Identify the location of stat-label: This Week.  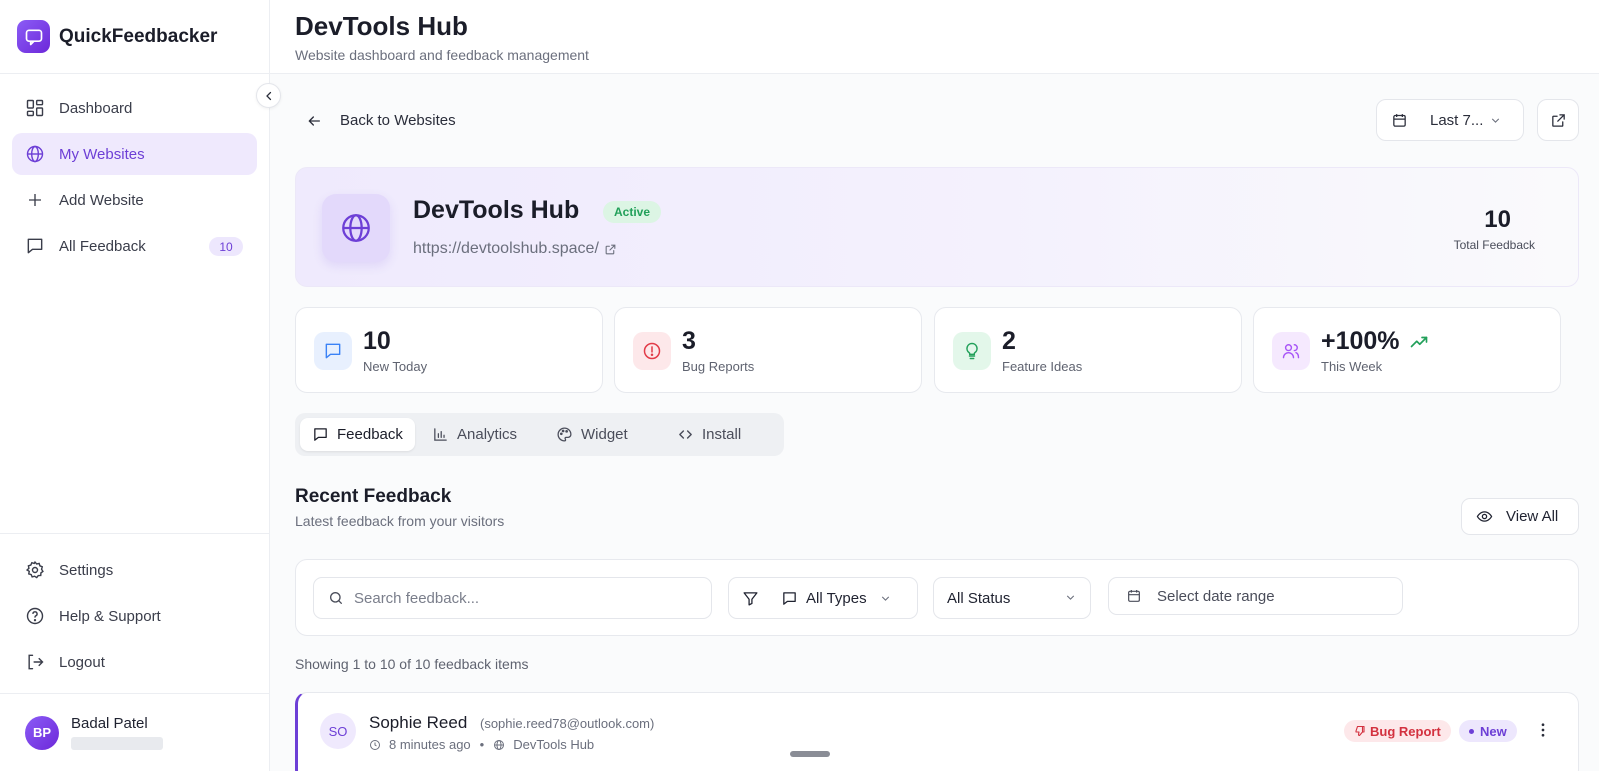
(1352, 366).